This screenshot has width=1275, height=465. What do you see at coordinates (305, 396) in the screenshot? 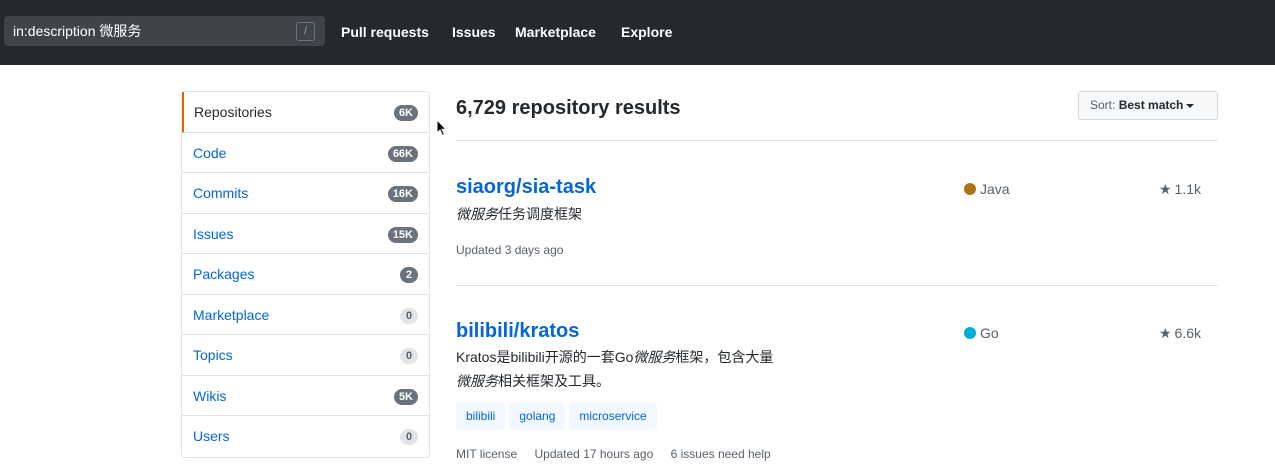
I see `sidebar-item-wikis: Wikis 5K` at bounding box center [305, 396].